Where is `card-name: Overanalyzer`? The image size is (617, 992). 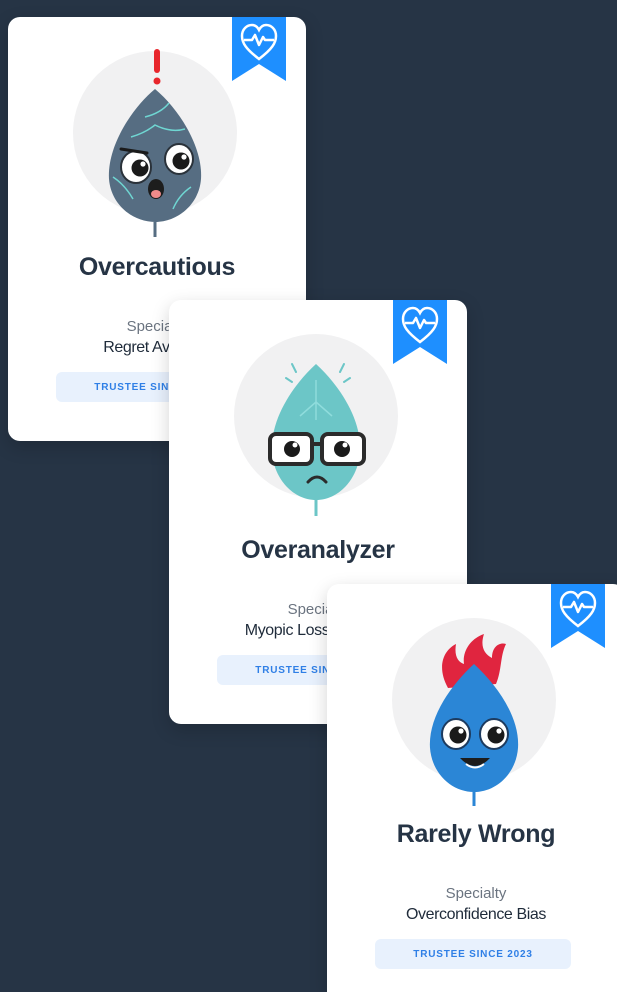 card-name: Overanalyzer is located at coordinates (318, 550).